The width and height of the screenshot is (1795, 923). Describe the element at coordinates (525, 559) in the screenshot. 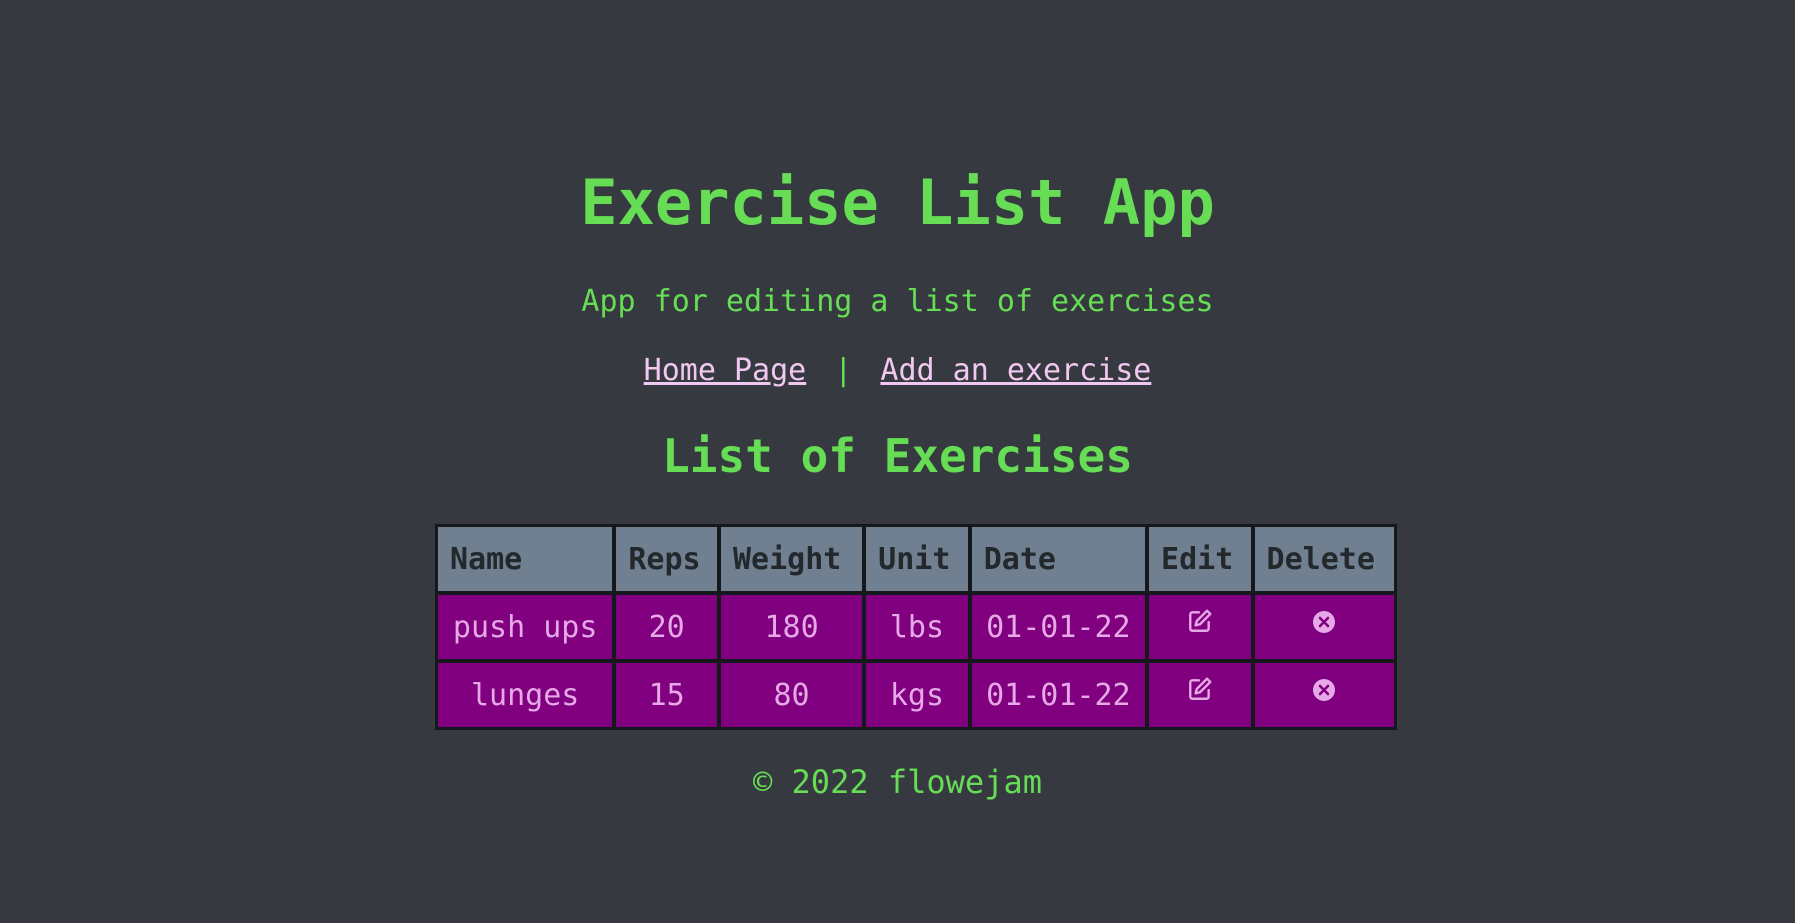

I see `column-header-name: Name` at that location.